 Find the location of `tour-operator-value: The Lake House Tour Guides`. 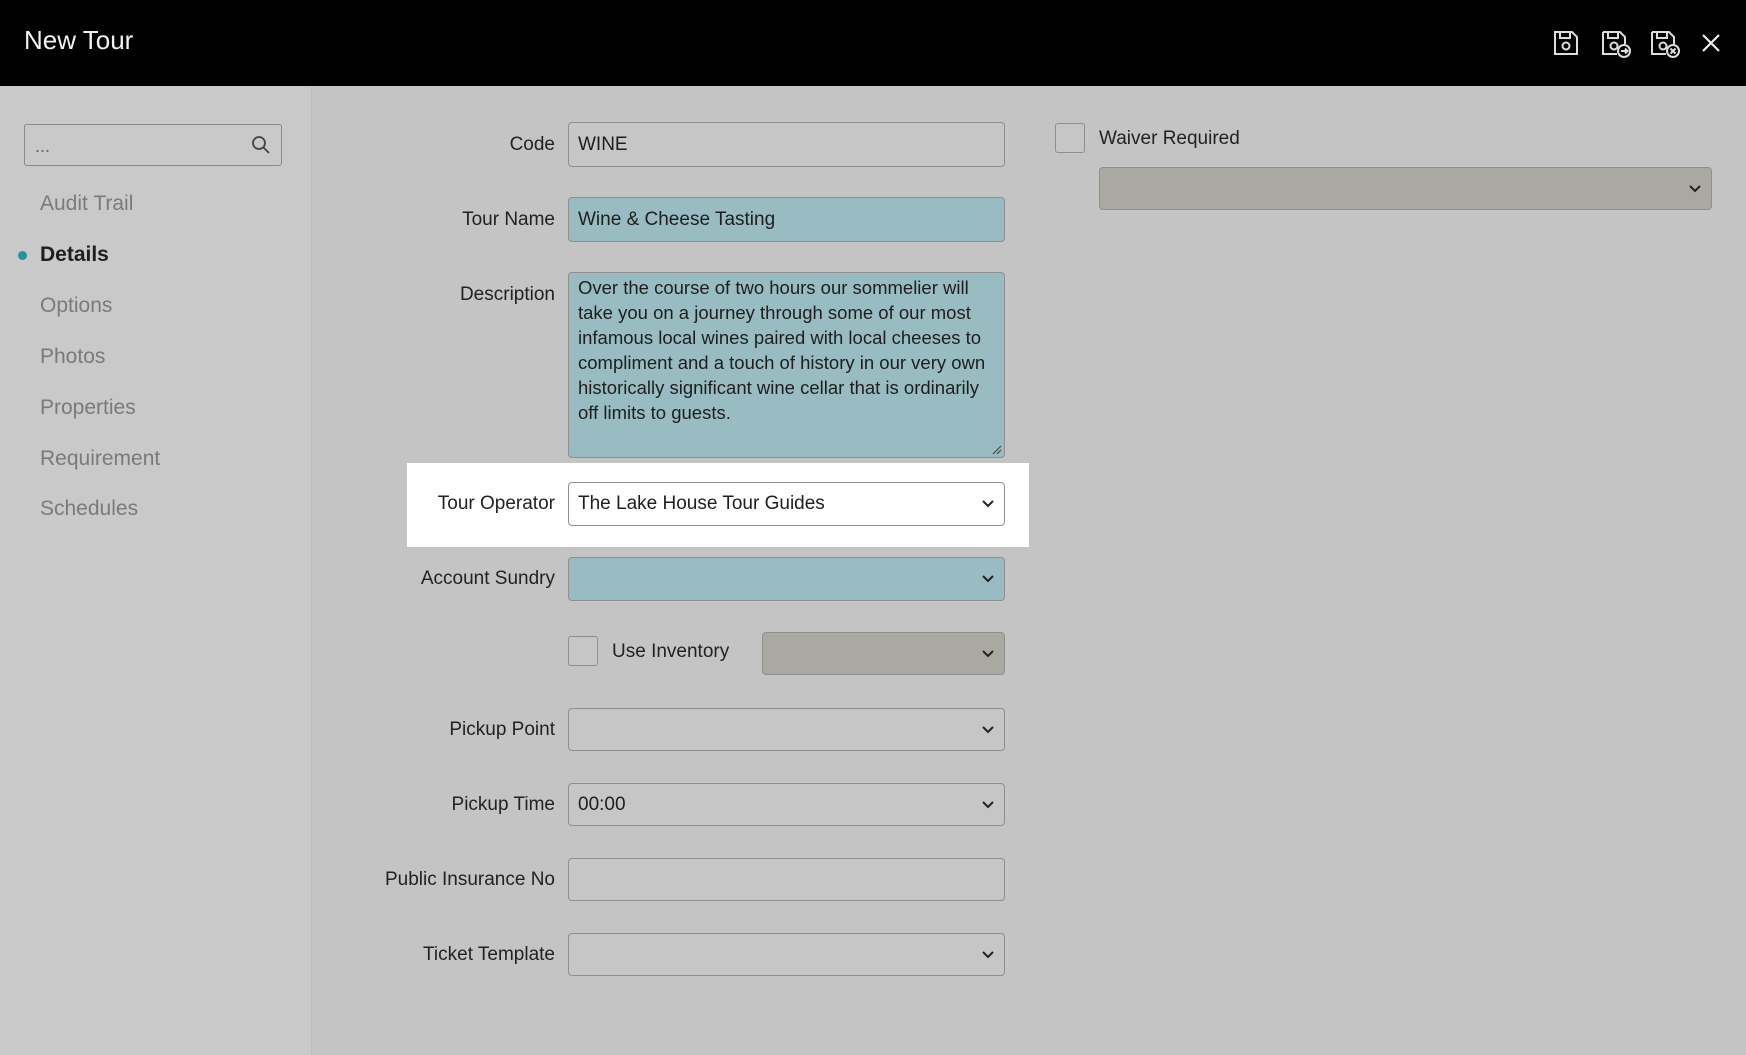

tour-operator-value: The Lake House Tour Guides is located at coordinates (701, 503).